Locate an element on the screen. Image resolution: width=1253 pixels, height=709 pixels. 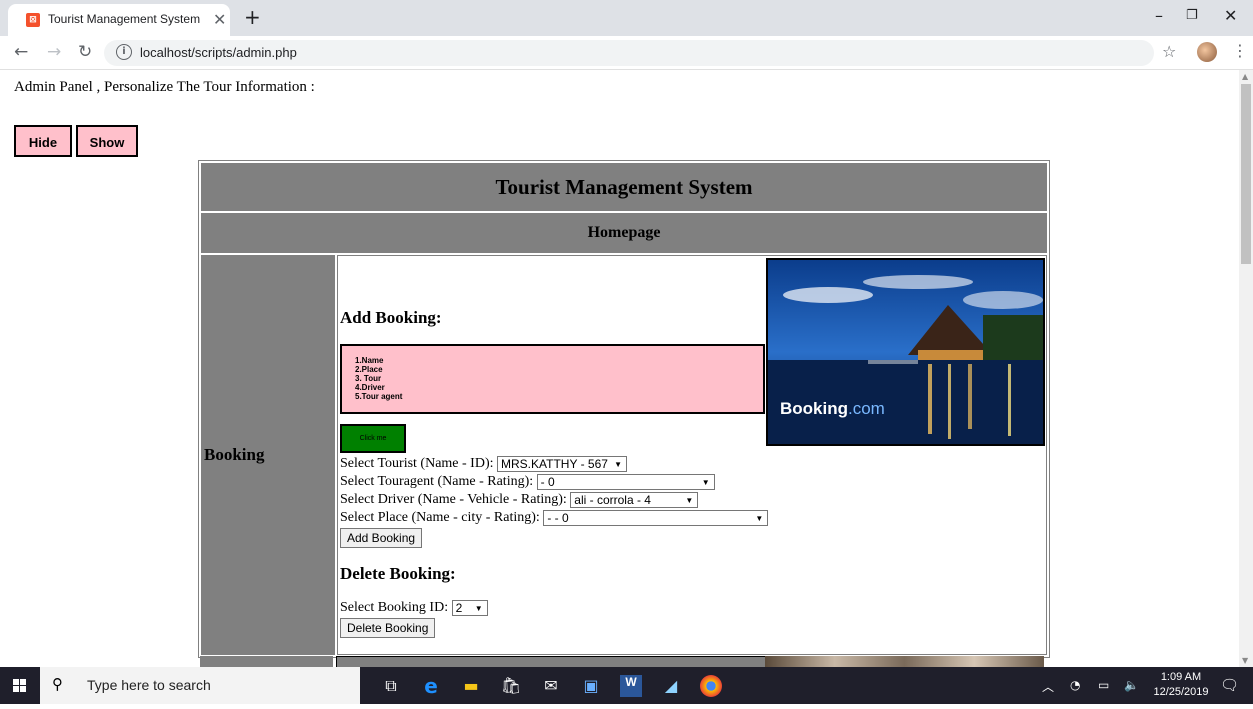
next-section-label is located at coordinates (266, 661).